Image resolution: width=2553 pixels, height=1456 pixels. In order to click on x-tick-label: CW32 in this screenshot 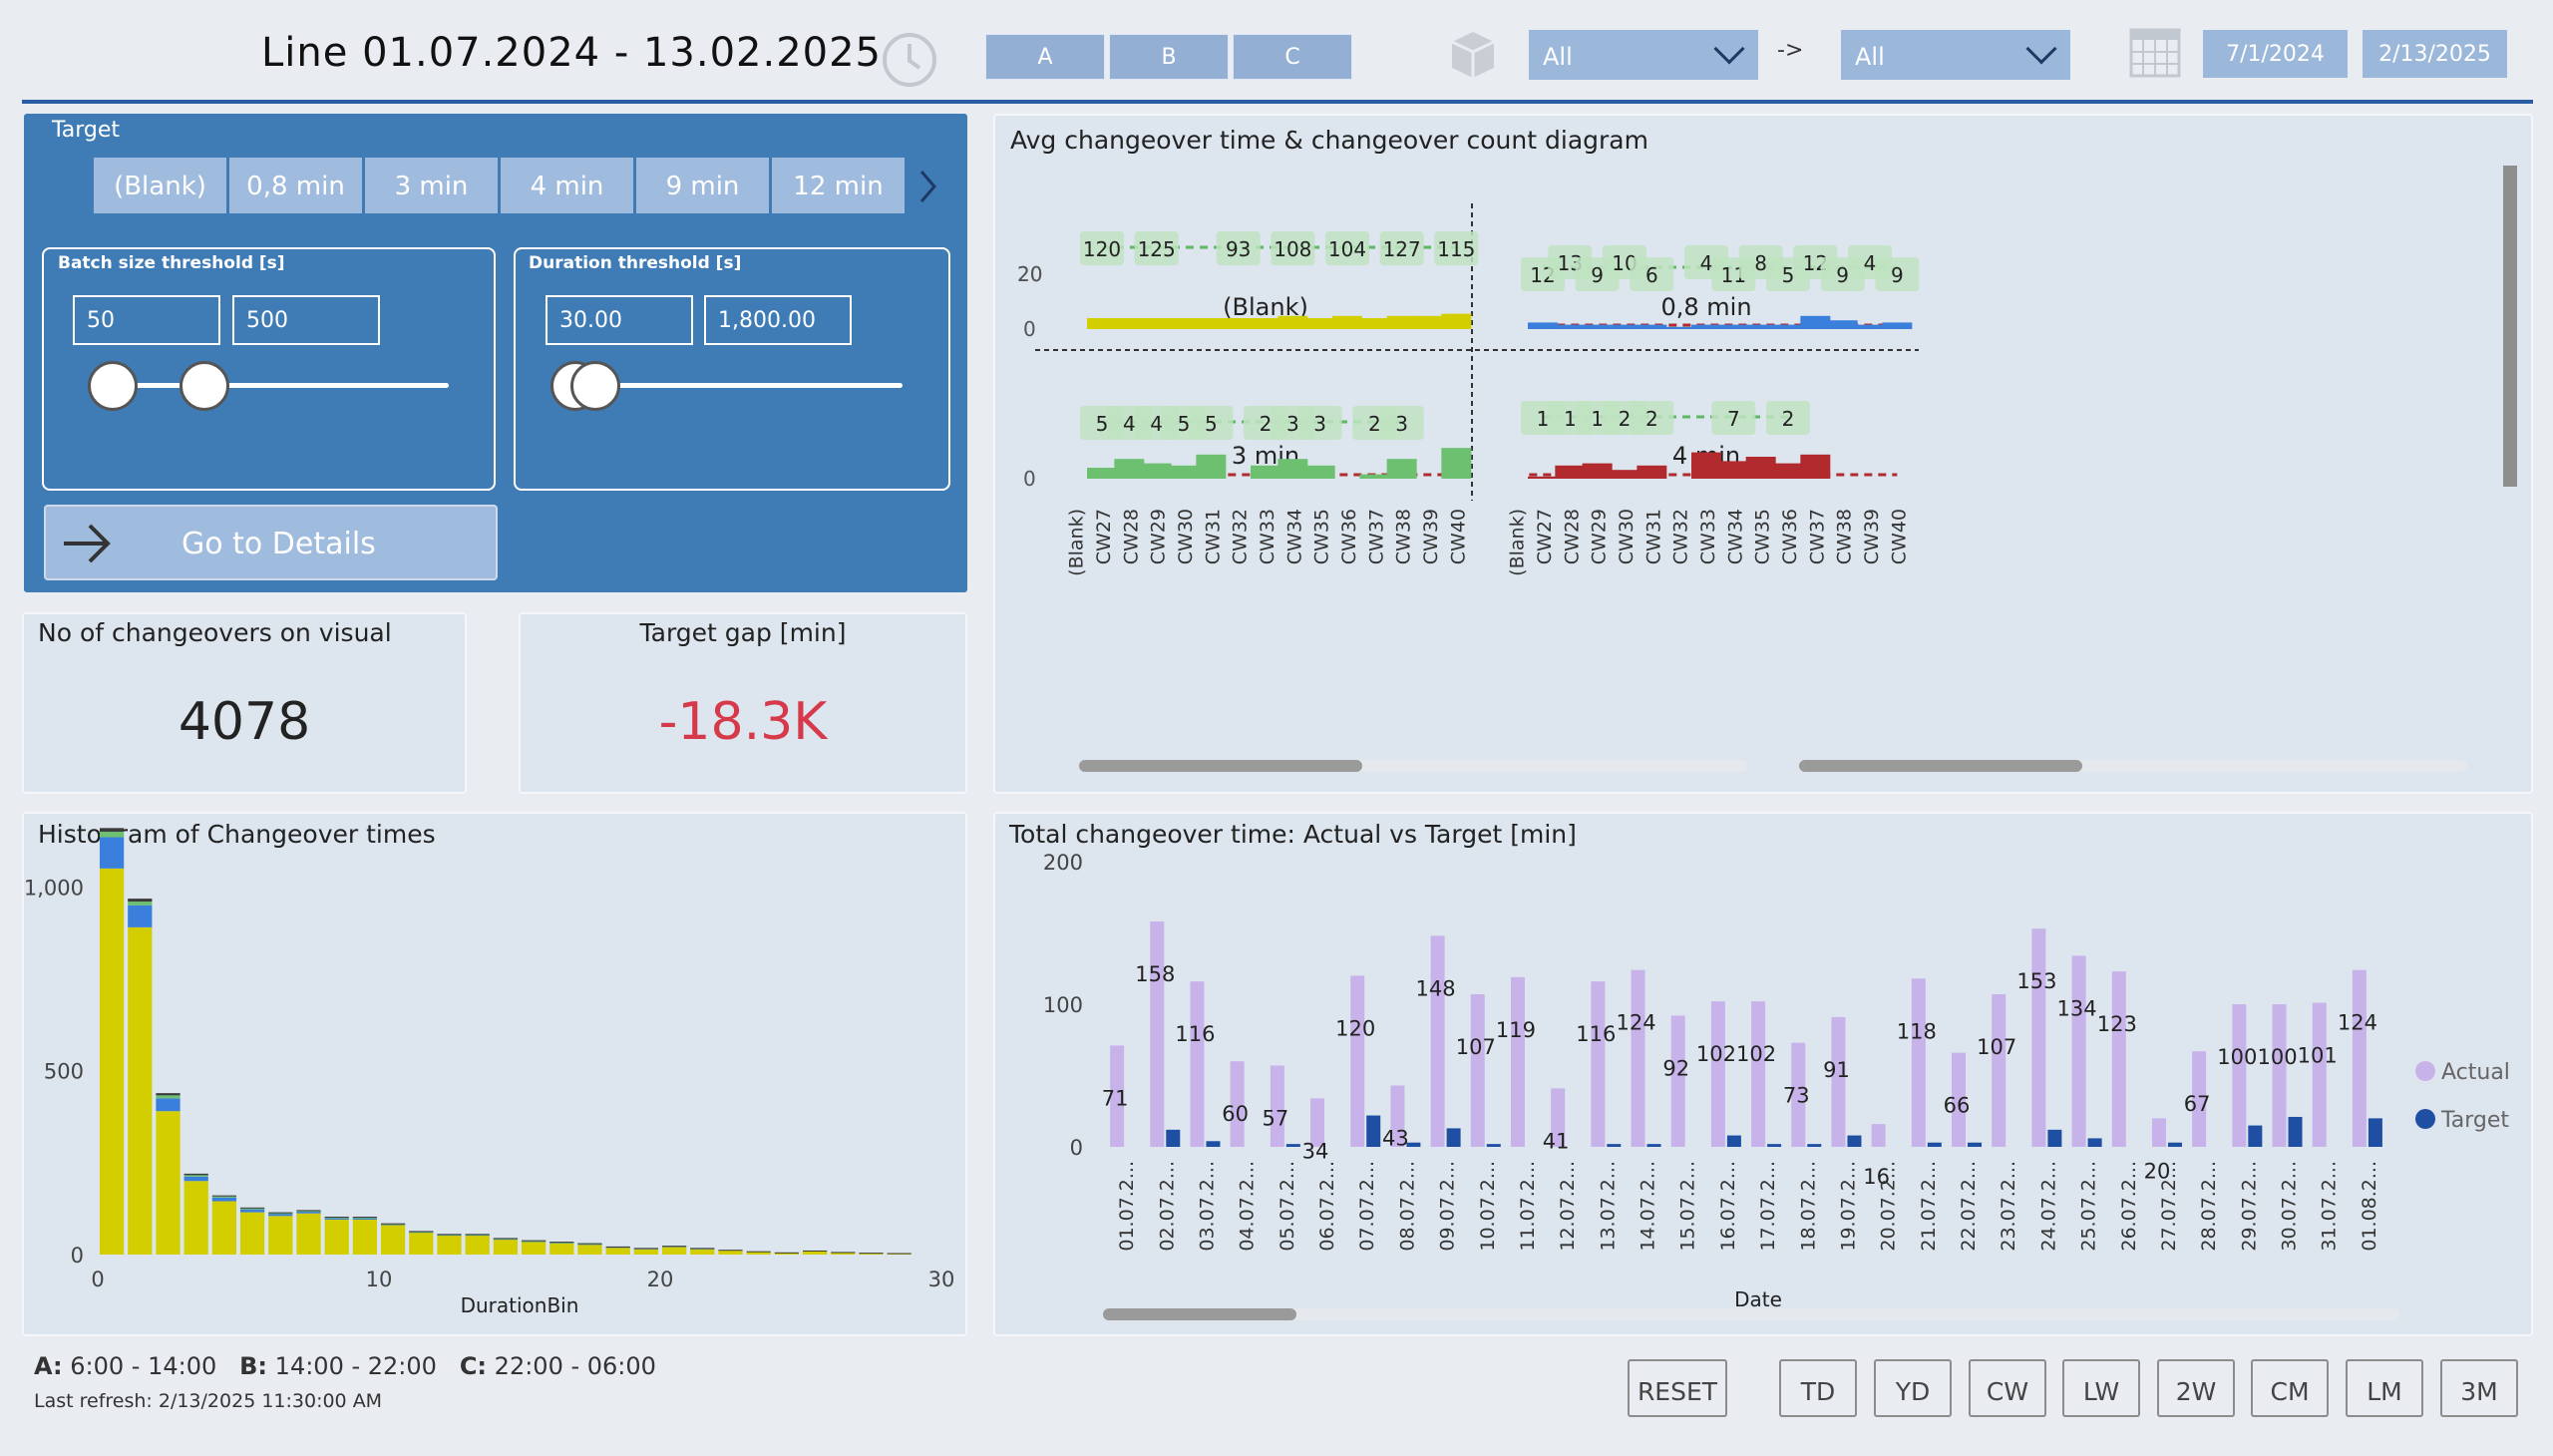, I will do `click(1681, 536)`.